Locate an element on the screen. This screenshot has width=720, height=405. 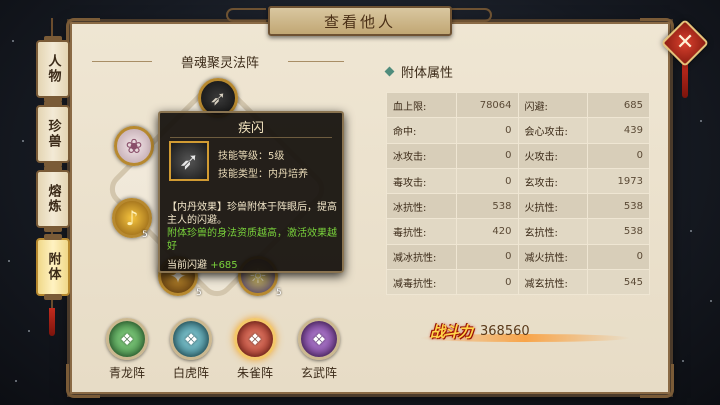
attribute-row: 毒抗性: 420 玄抗性: 538 is located at coordinates (518, 231).